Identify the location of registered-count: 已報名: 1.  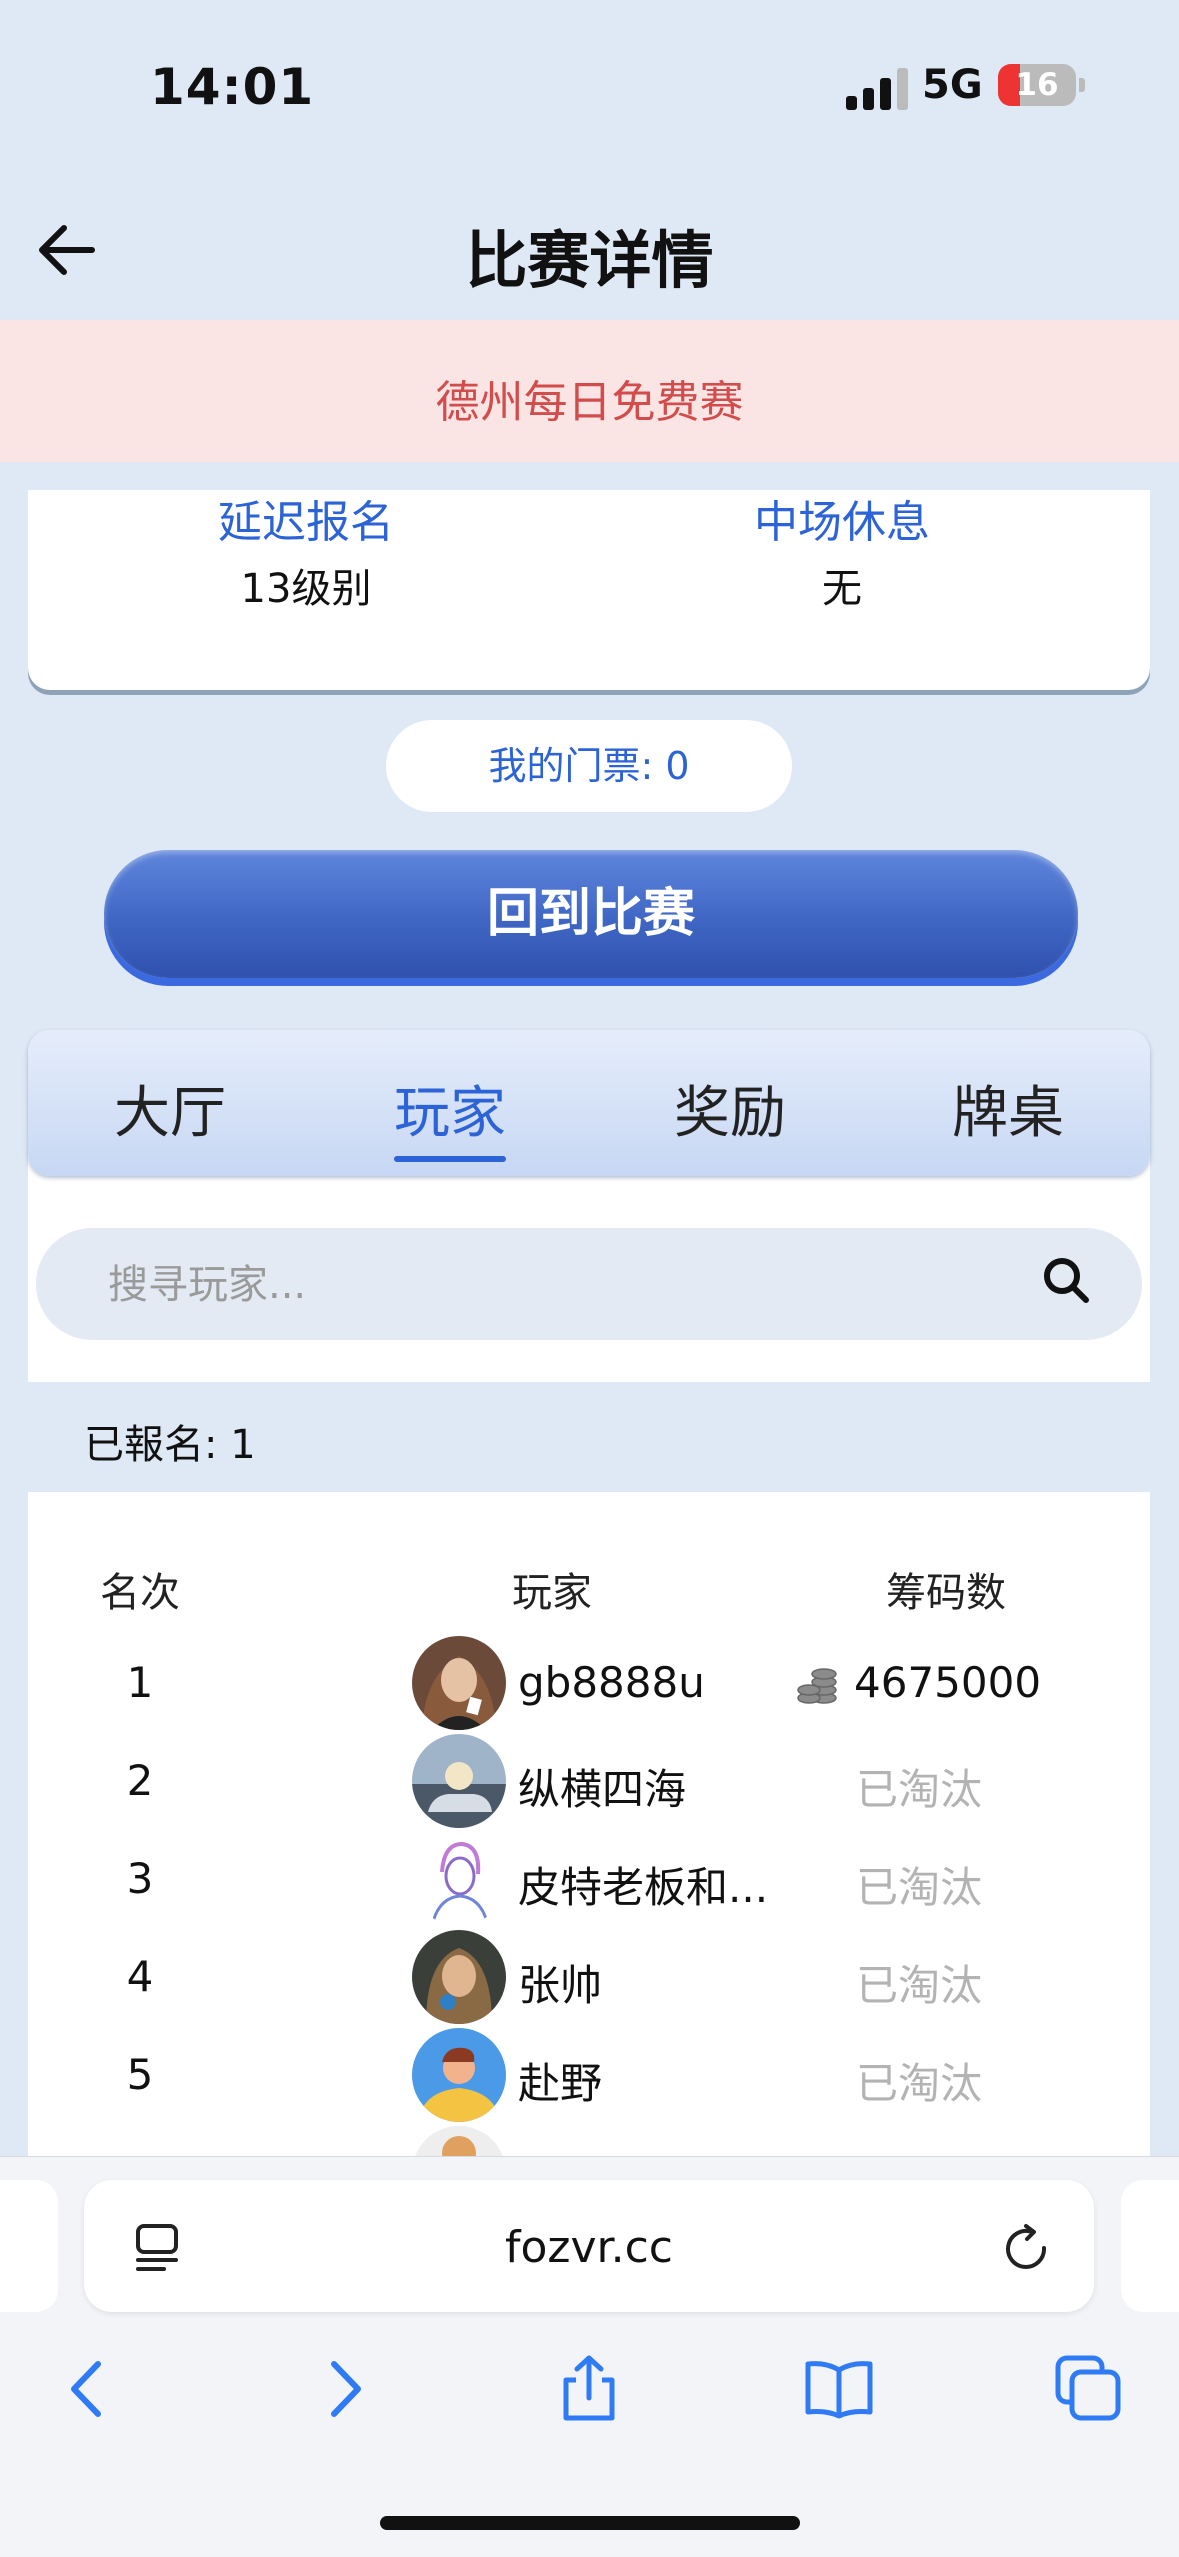
(170, 1445).